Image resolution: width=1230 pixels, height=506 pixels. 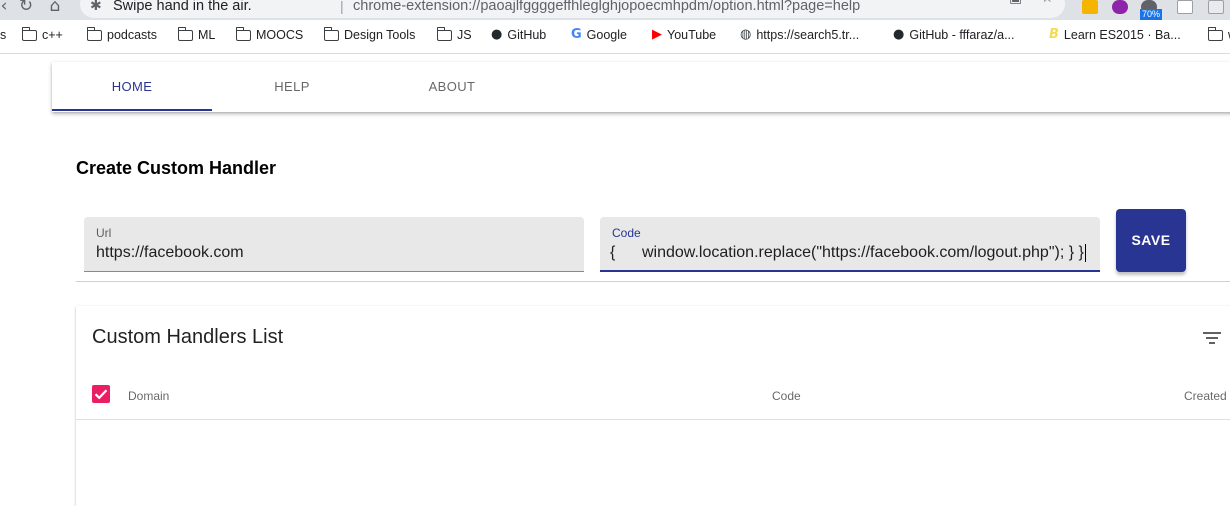 What do you see at coordinates (1216, 7) in the screenshot?
I see `extension-gray-icon` at bounding box center [1216, 7].